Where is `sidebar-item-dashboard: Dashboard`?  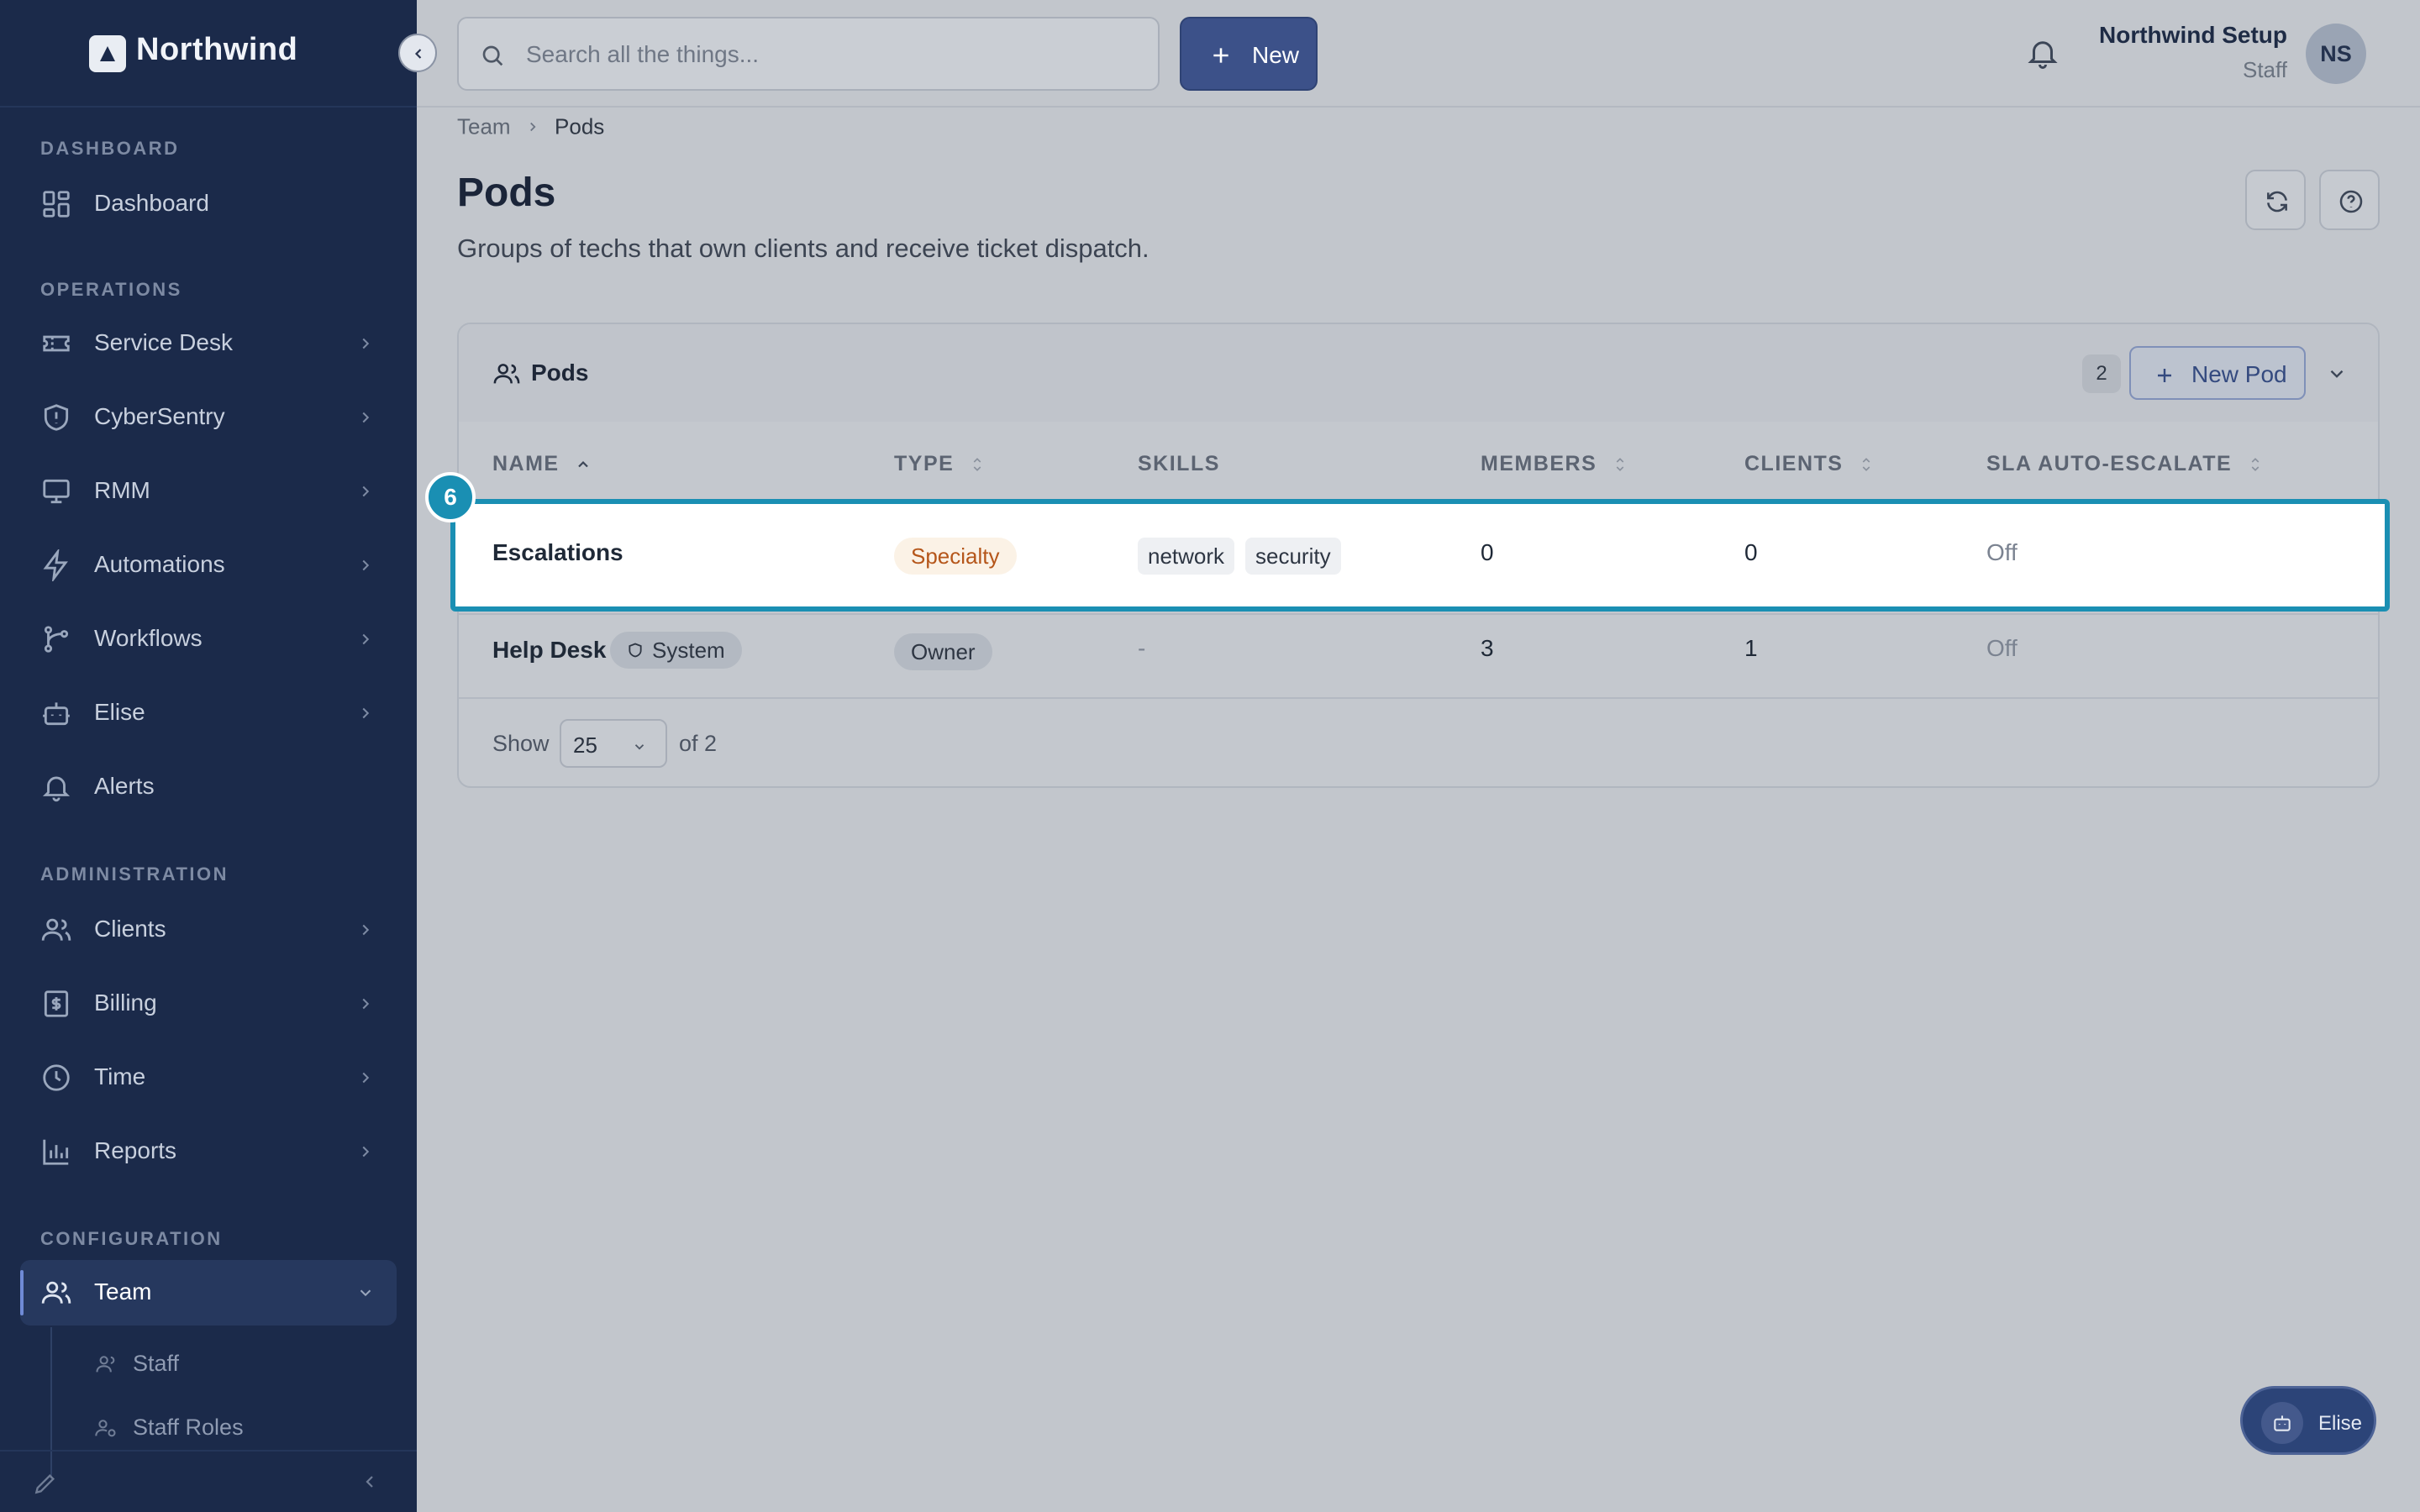
sidebar-item-dashboard: Dashboard is located at coordinates (208, 204).